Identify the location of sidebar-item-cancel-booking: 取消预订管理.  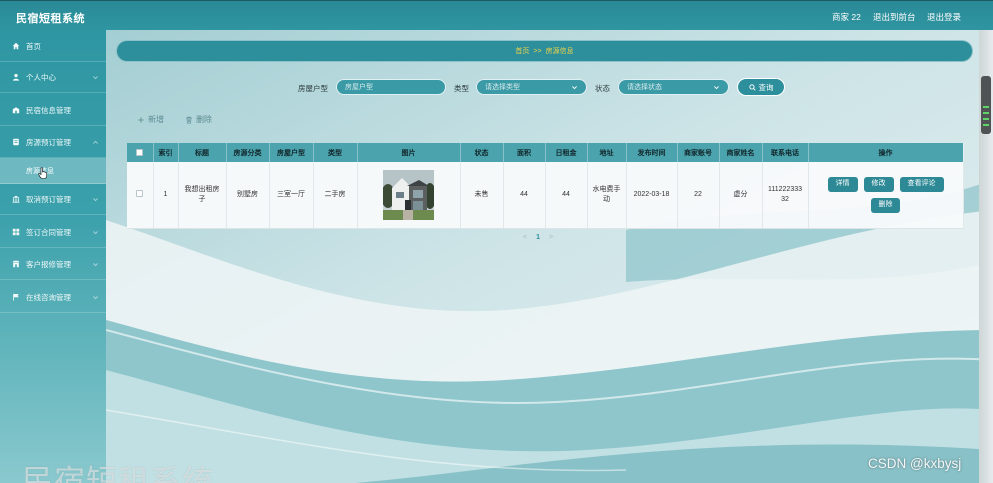
(53, 199).